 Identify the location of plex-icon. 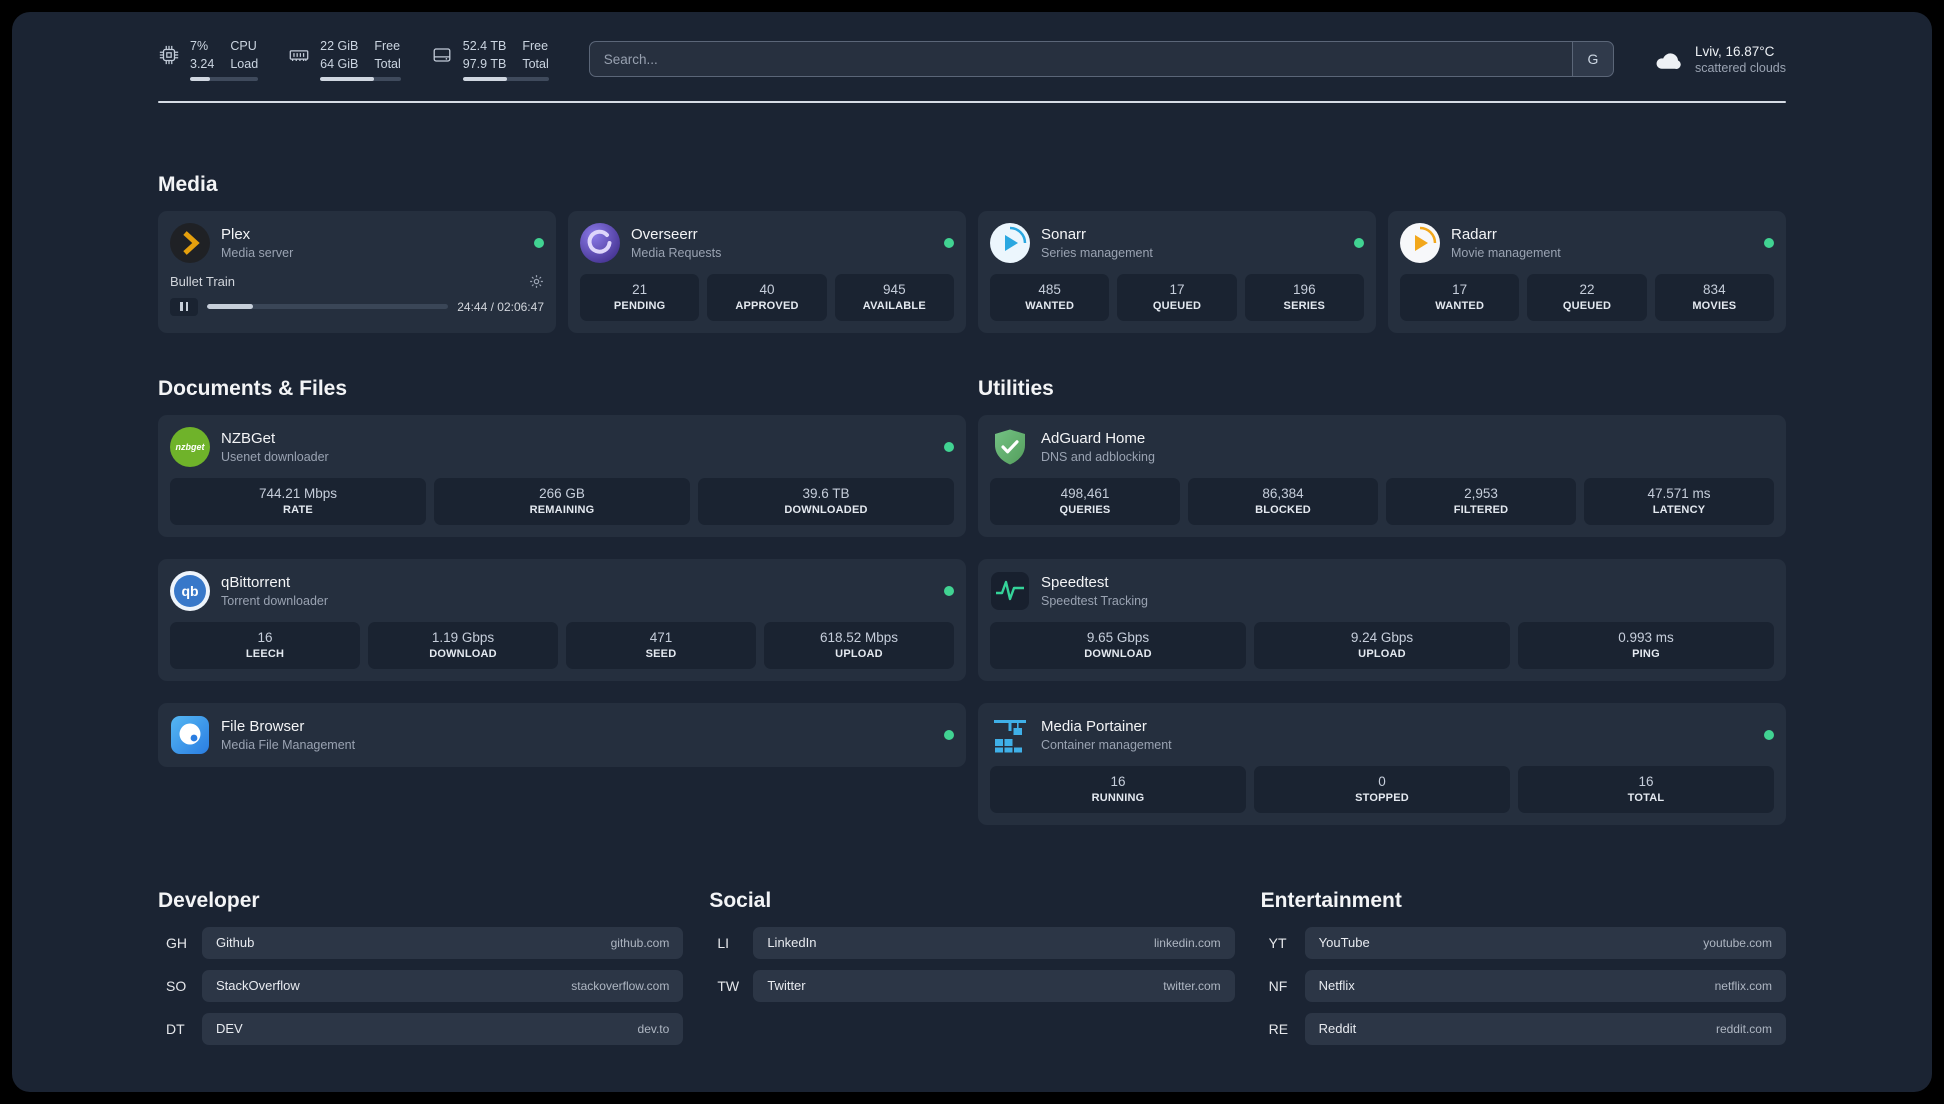
(190, 242).